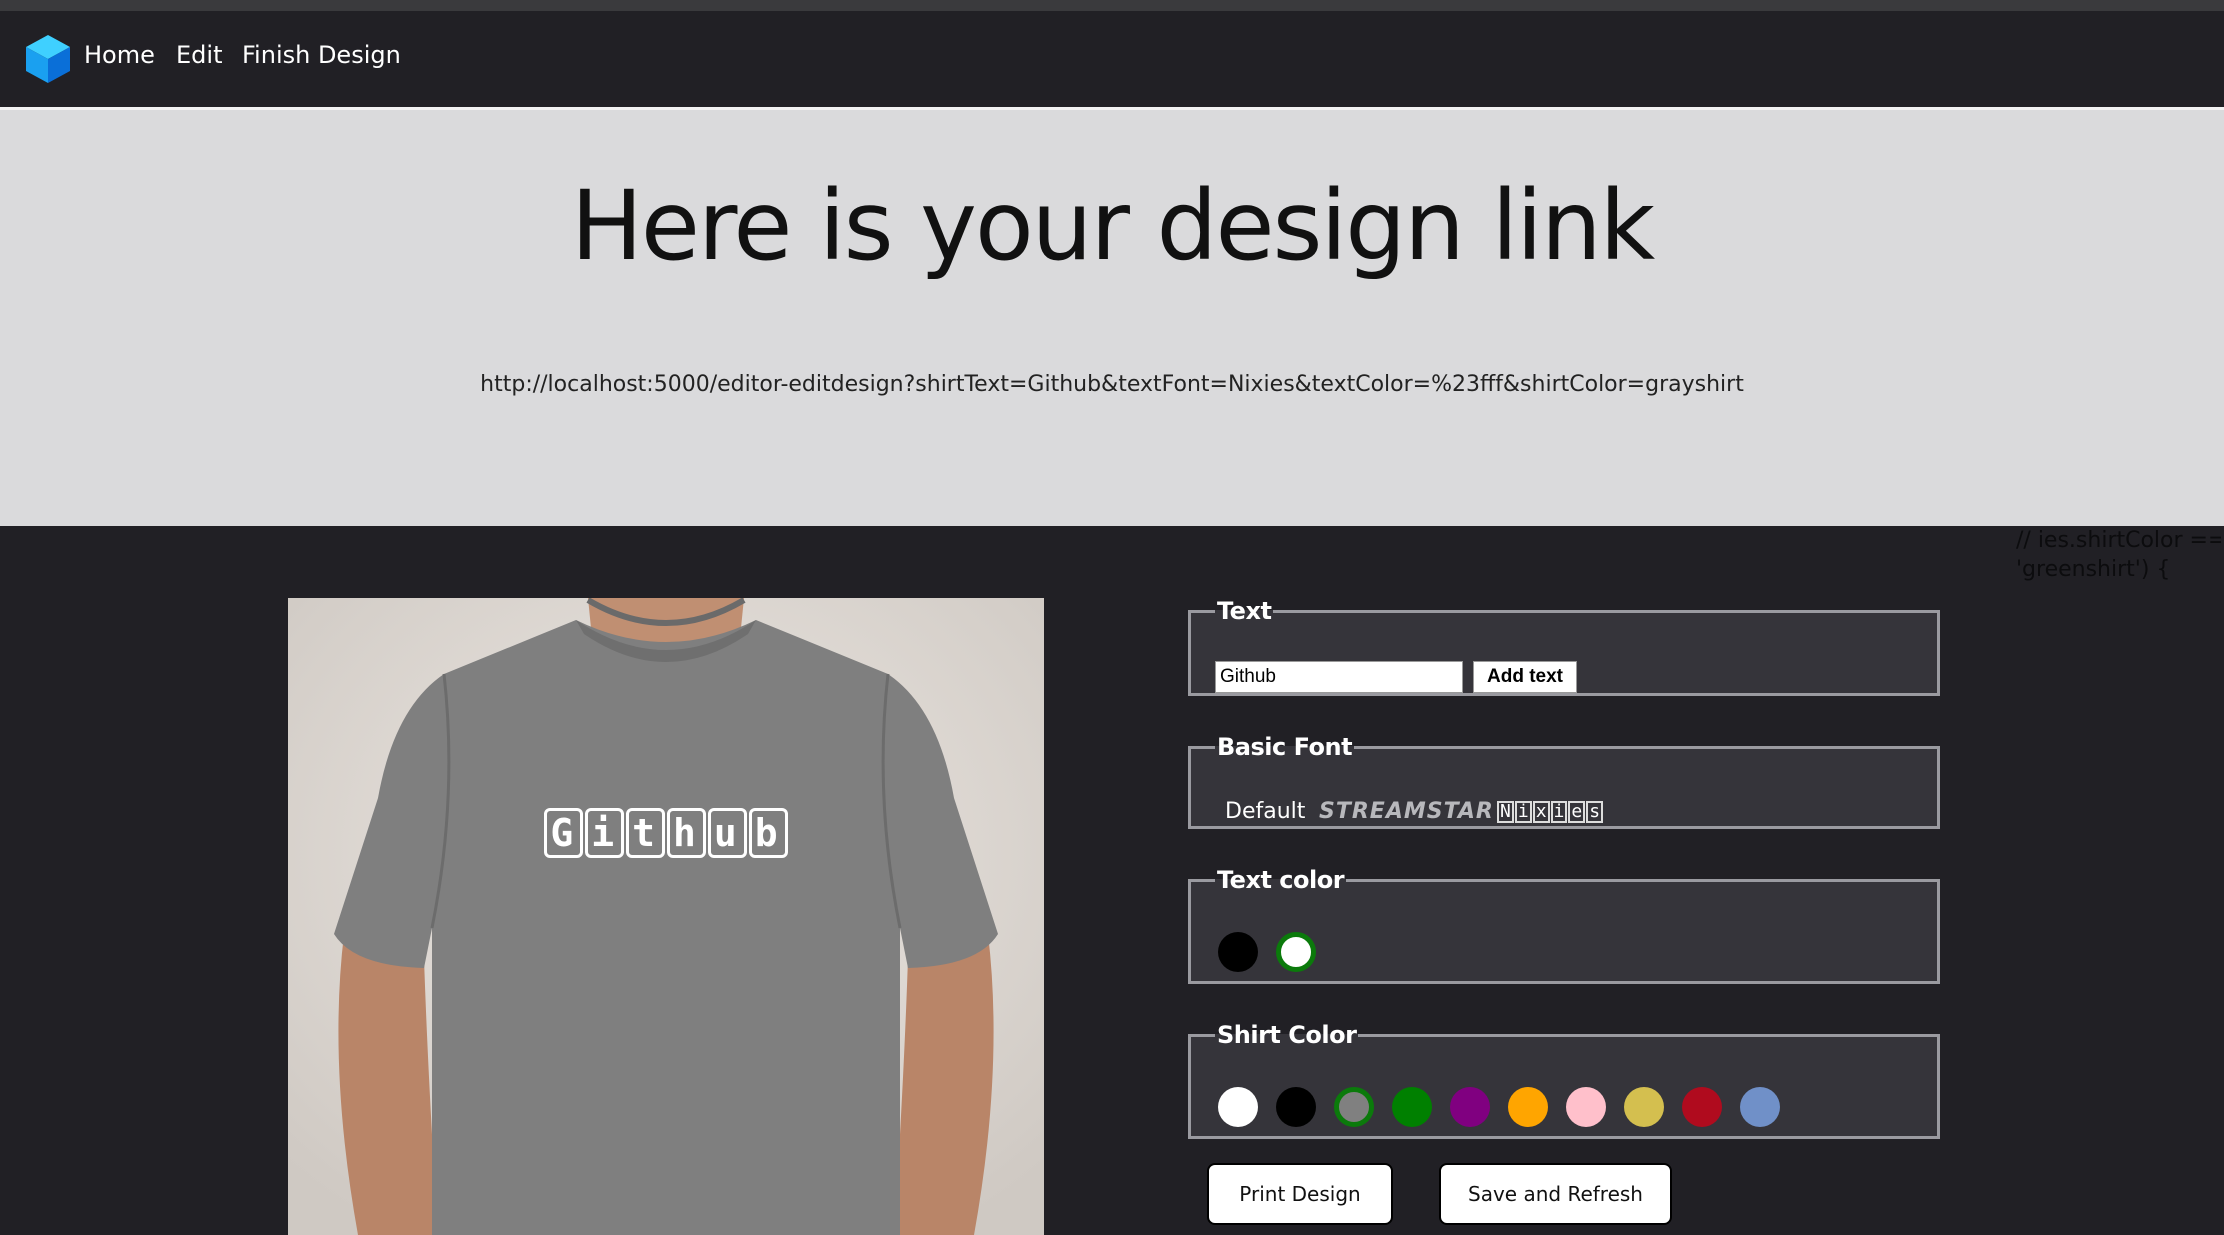  Describe the element at coordinates (768, 833) in the screenshot. I see `shirt-print-letter: b` at that location.